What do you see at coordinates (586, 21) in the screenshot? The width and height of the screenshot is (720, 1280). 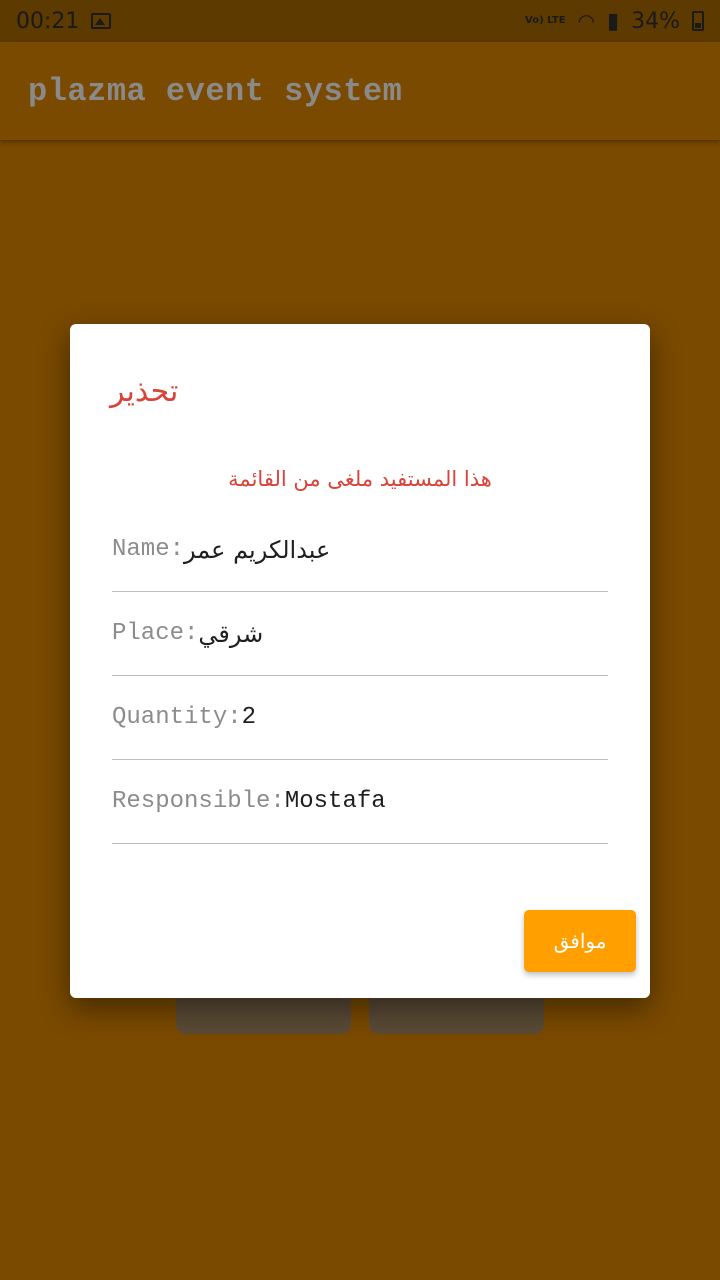 I see `wifi-icon: ◠` at bounding box center [586, 21].